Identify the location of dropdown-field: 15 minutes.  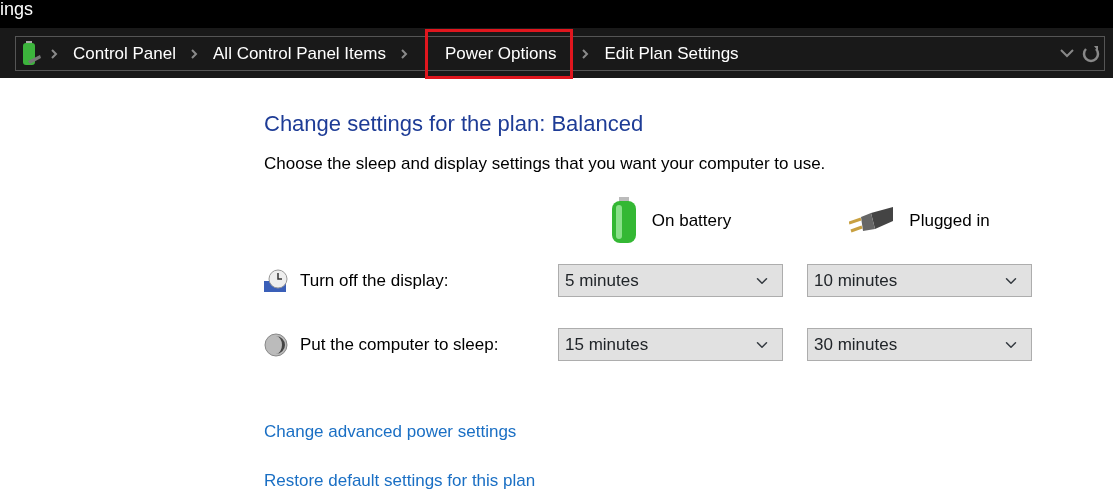
(670, 345).